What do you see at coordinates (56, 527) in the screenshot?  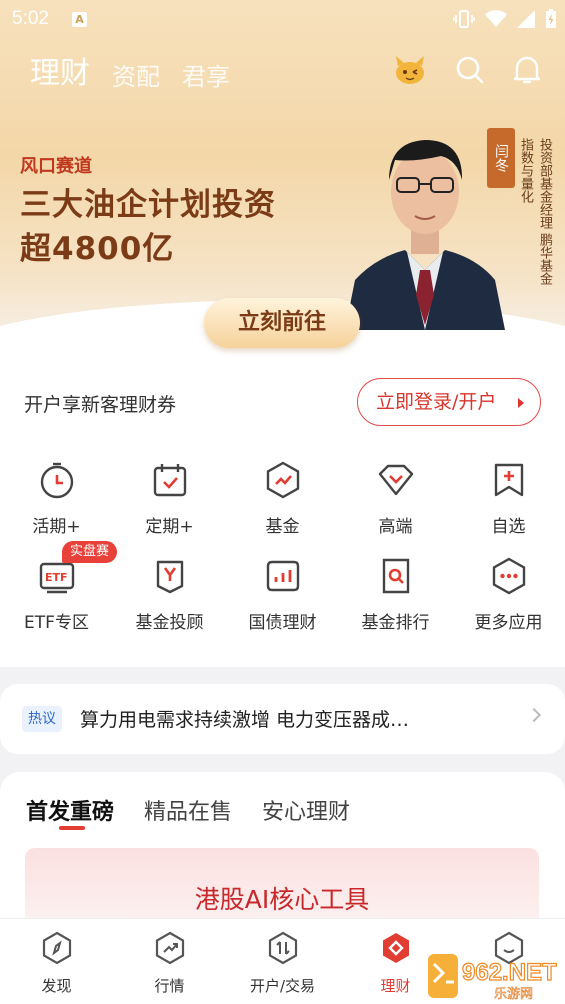 I see `grid-label: 活期+` at bounding box center [56, 527].